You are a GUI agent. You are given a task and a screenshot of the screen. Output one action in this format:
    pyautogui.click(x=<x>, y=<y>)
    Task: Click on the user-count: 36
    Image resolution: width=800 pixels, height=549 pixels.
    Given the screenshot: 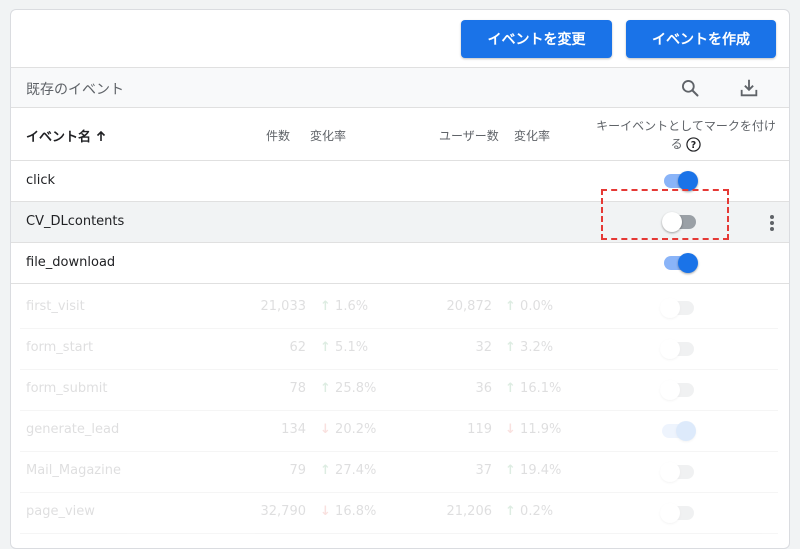 What is the action you would take?
    pyautogui.click(x=483, y=388)
    